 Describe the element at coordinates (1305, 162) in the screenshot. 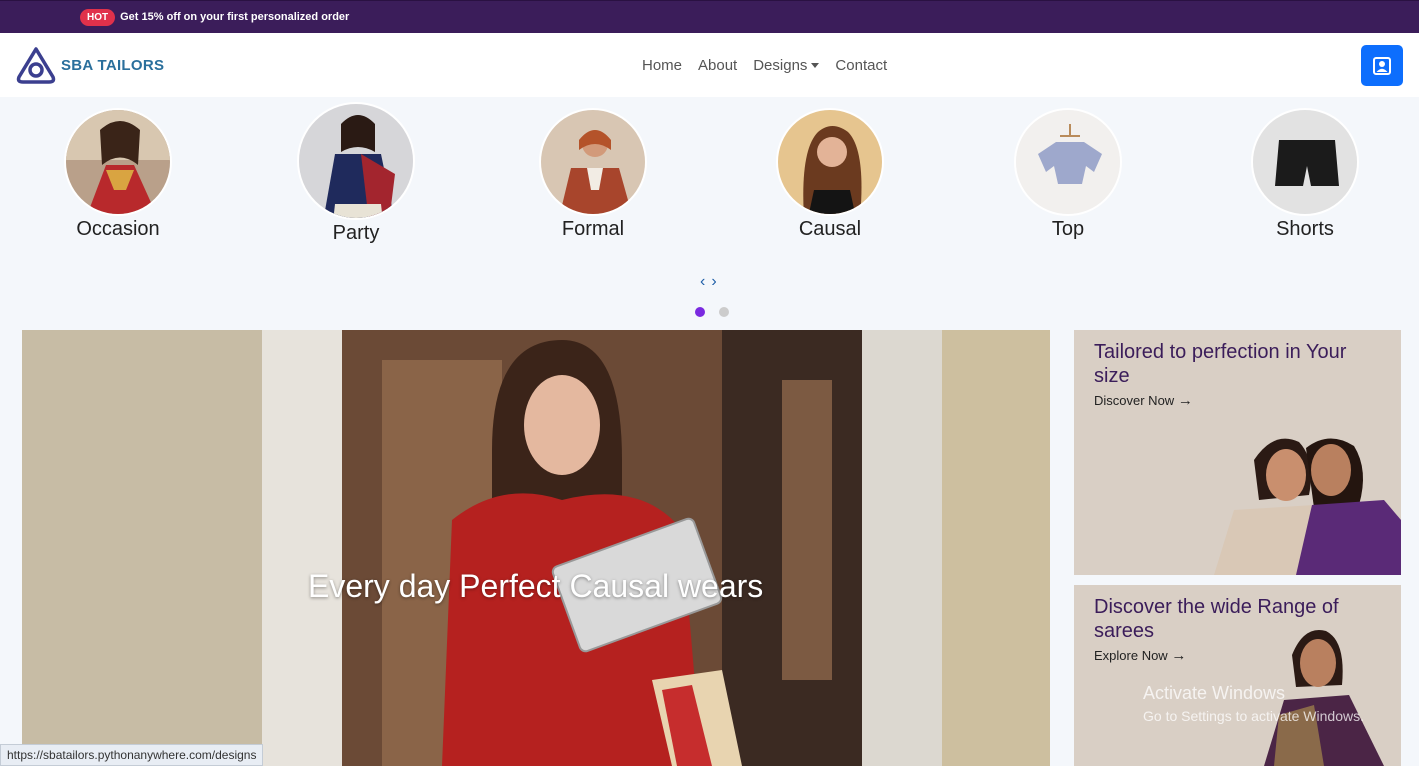

I see `category-shorts-image` at that location.